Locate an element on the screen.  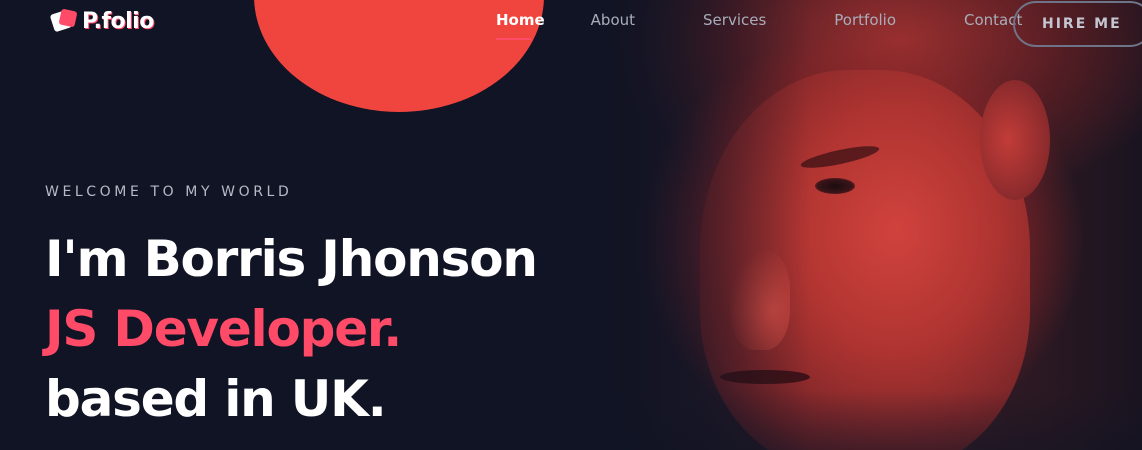
cube-logo-icon is located at coordinates (63, 21).